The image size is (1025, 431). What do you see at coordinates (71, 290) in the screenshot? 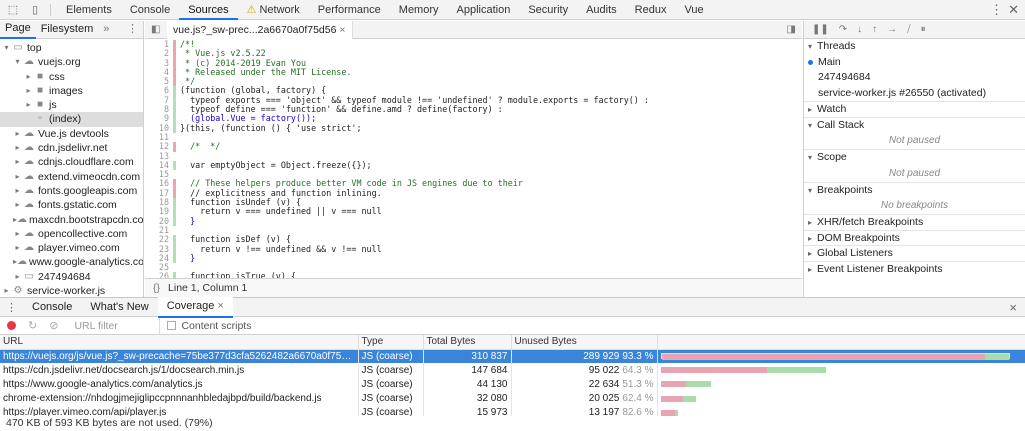
I see `tree-item: ▸ ⚙ service-worker.js` at bounding box center [71, 290].